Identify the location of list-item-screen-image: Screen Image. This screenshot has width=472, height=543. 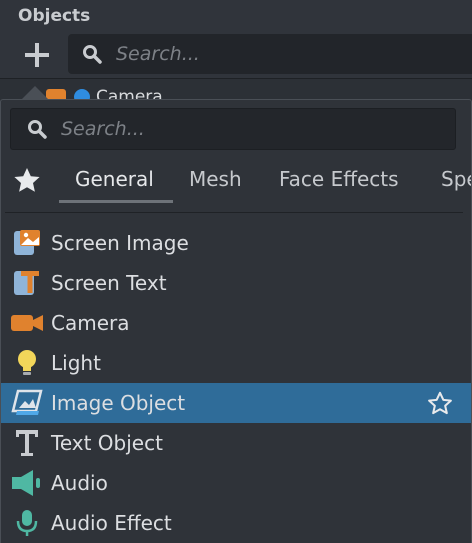
(236, 243).